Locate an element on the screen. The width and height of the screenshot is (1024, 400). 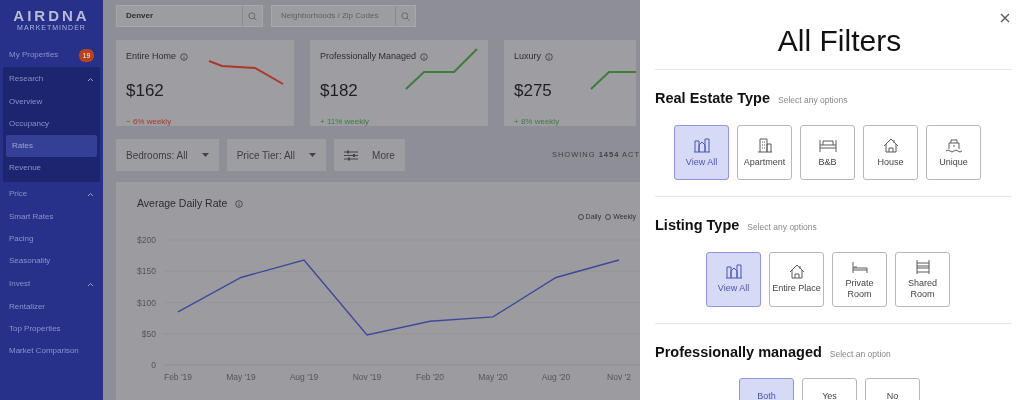
sidebar-item: Top Properties is located at coordinates (51, 329).